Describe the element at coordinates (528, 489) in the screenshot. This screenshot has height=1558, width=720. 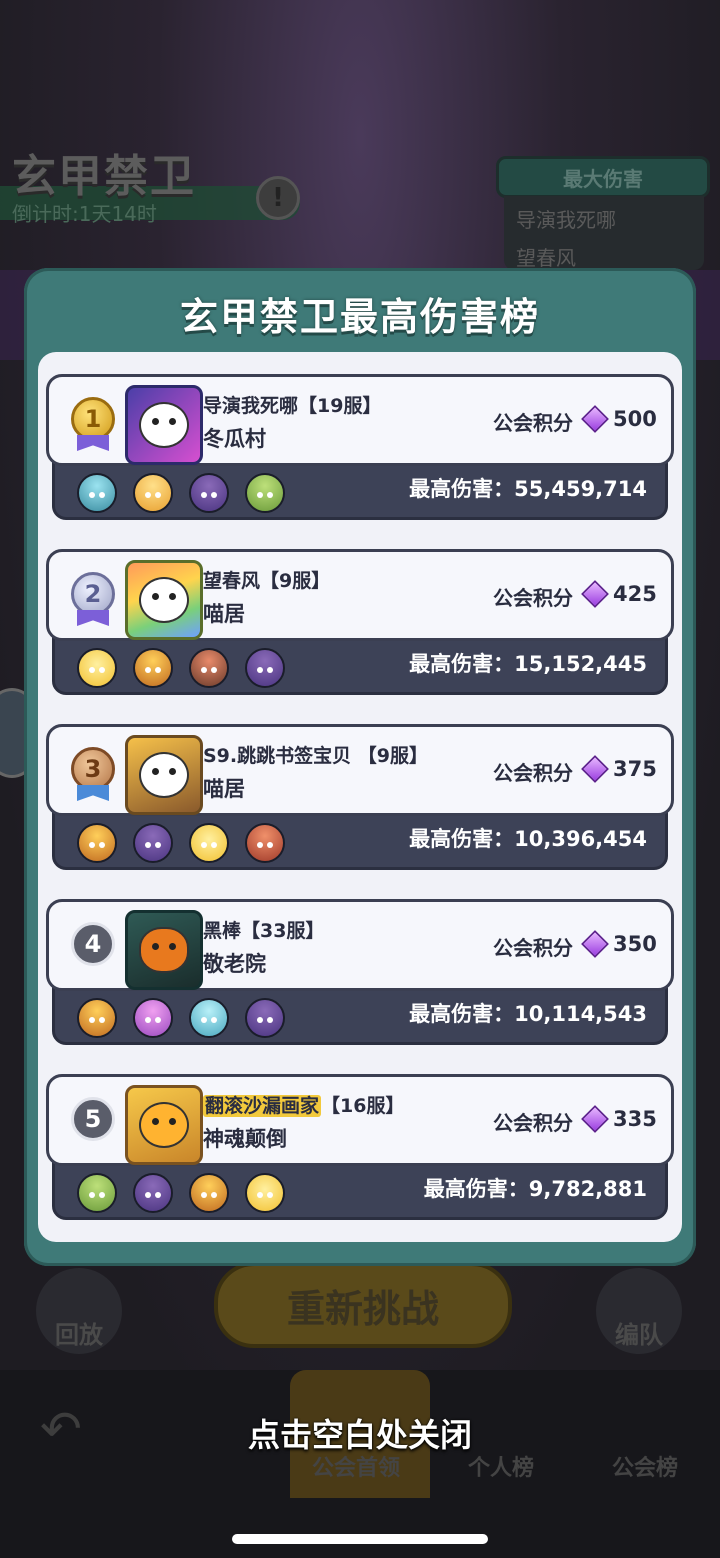
I see `max-damage-value: 最高伤害：55,459,714` at that location.